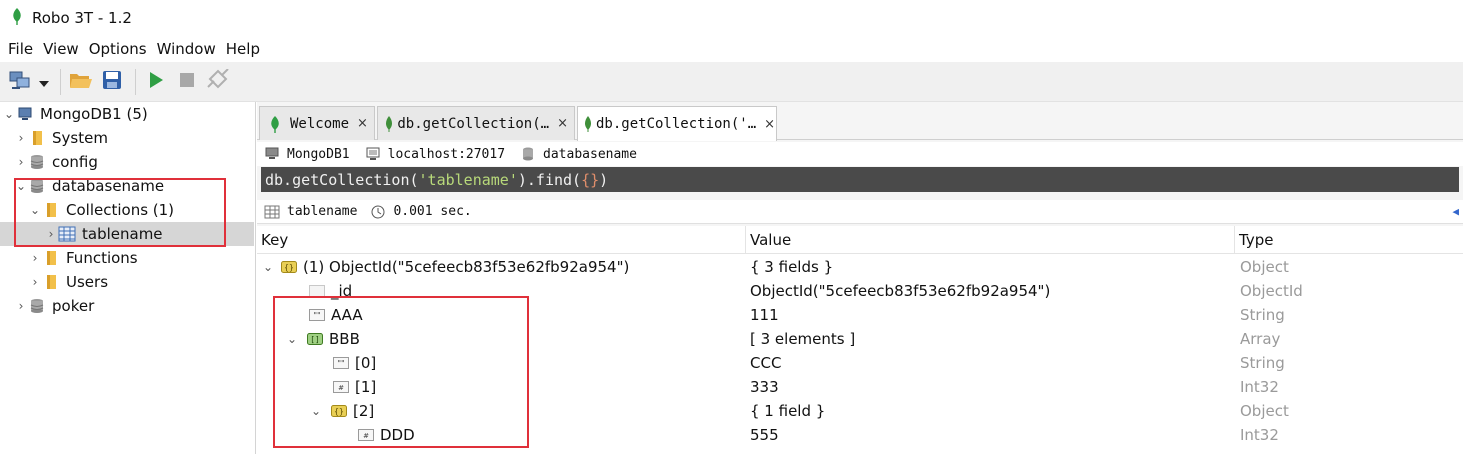  What do you see at coordinates (1349, 240) in the screenshot?
I see `column-header-type: Type` at bounding box center [1349, 240].